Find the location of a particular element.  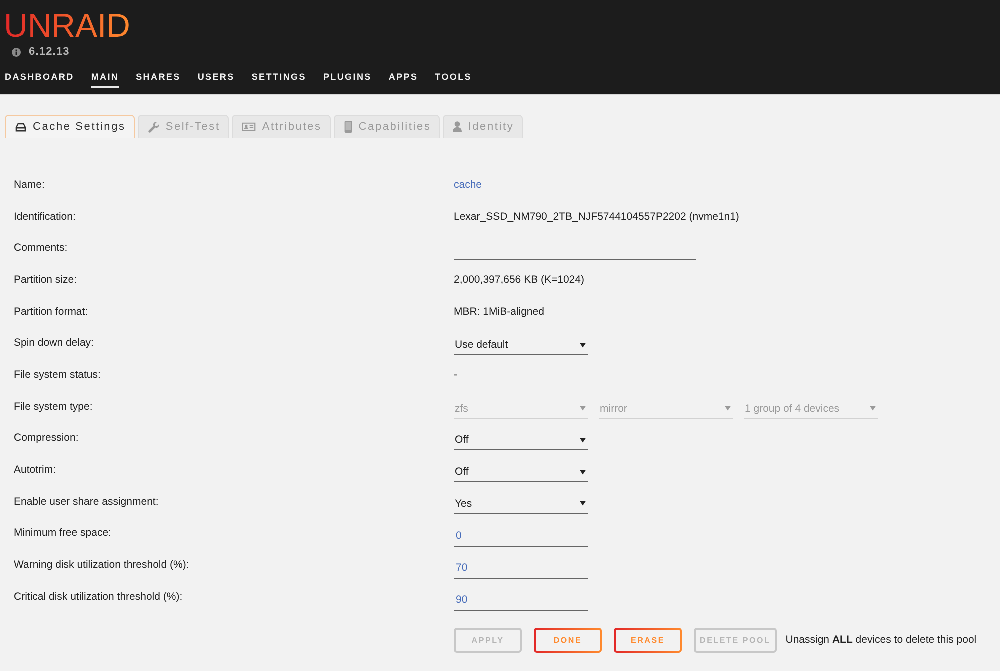

tab: Capabilities is located at coordinates (387, 126).